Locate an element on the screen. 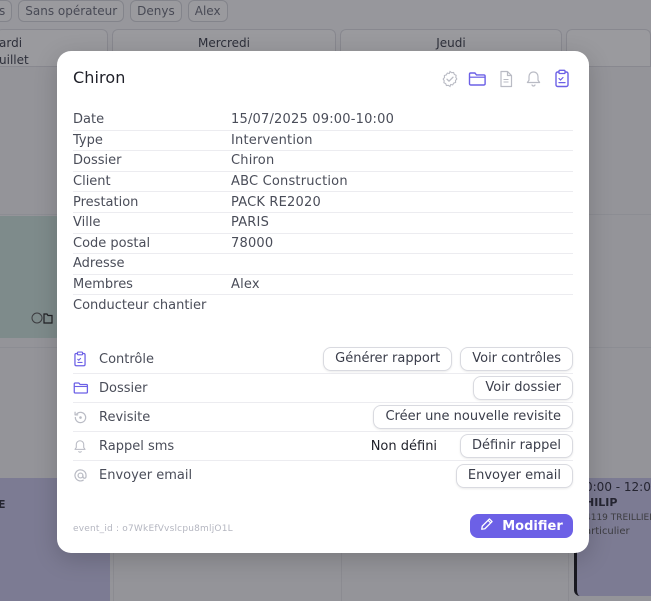 The image size is (651, 601). pencil-icon is located at coordinates (487, 526).